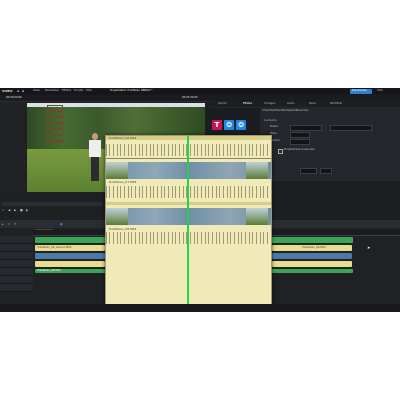 Image resolution: width=400 pixels, height=400 pixels. Describe the element at coordinates (89, 91) in the screenshot. I see `menu-item-help: Hilfe` at that location.